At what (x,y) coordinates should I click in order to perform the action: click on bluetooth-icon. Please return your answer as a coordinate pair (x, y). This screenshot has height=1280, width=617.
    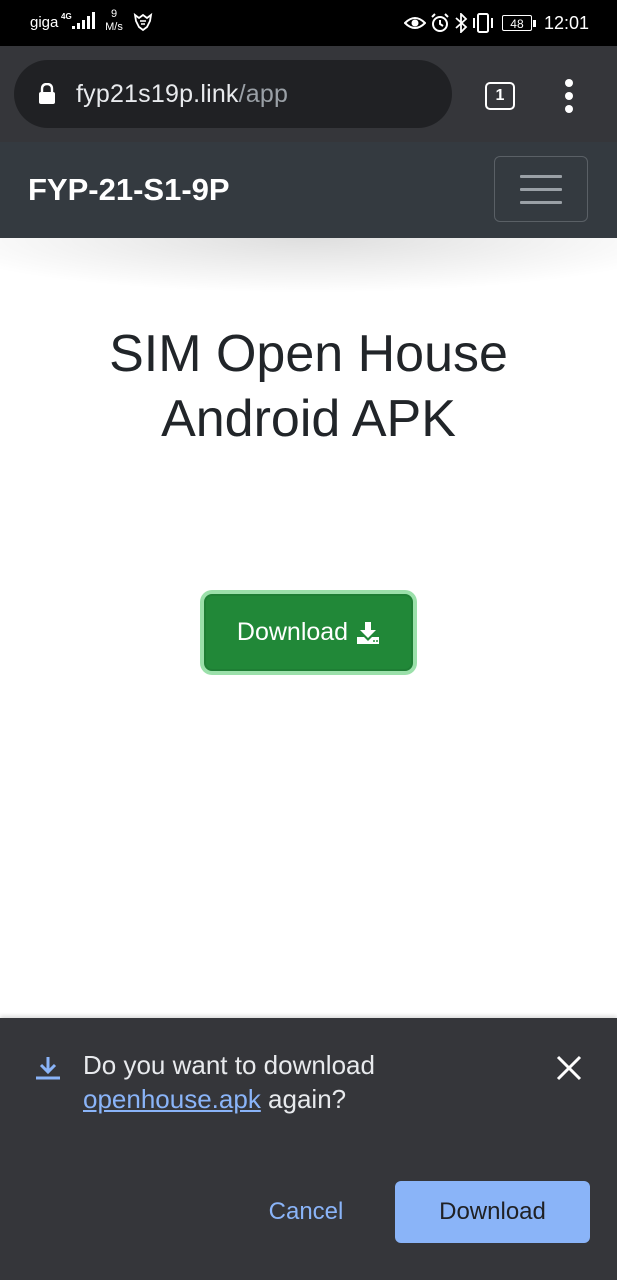
    Looking at the image, I should click on (461, 23).